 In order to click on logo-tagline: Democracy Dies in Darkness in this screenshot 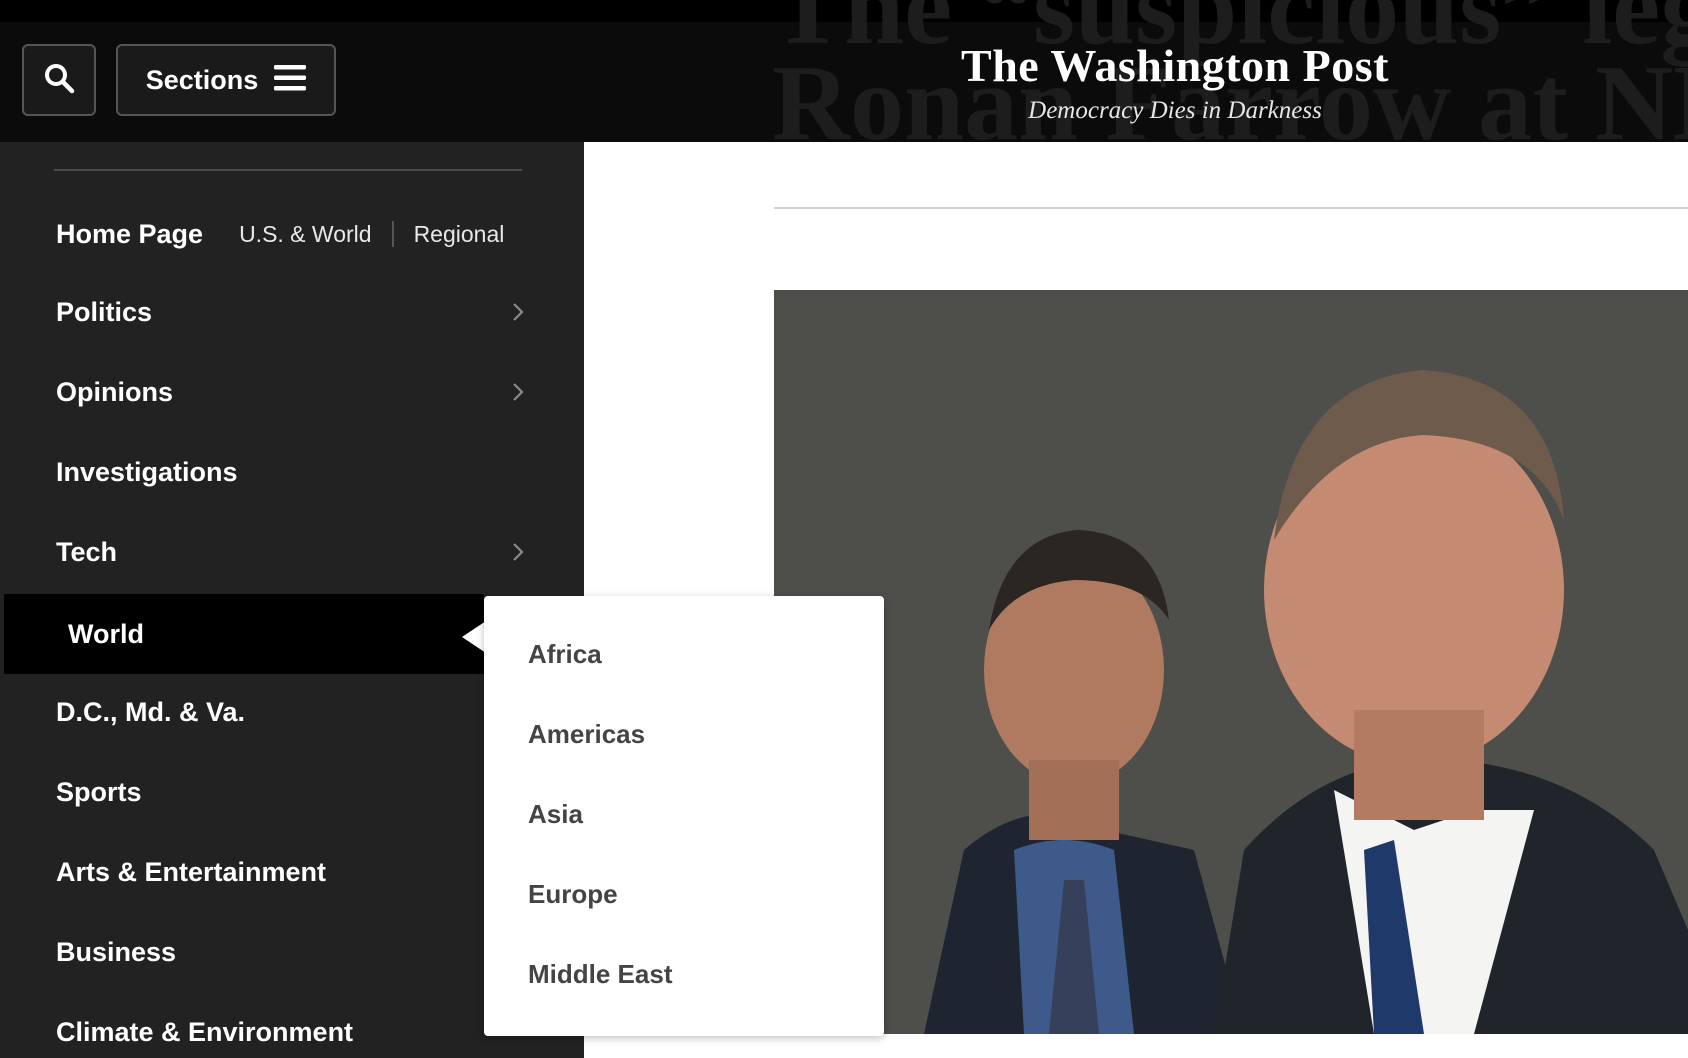, I will do `click(1175, 110)`.